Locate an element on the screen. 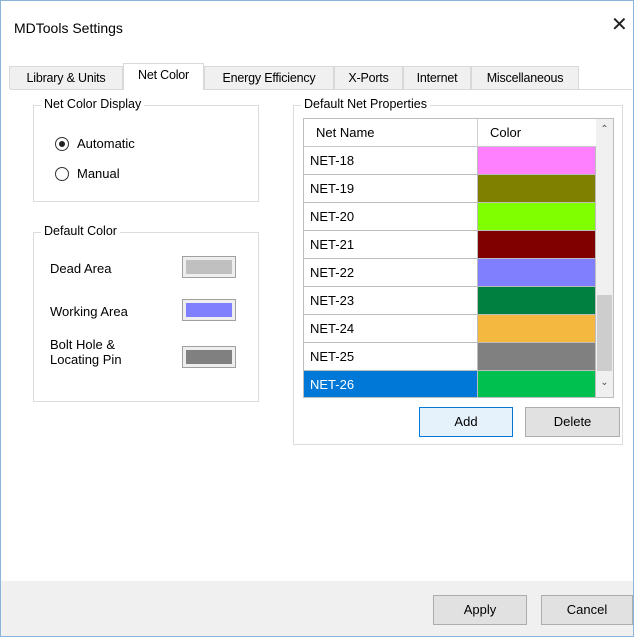 This screenshot has width=634, height=637. working-area-label: Working Area is located at coordinates (89, 311).